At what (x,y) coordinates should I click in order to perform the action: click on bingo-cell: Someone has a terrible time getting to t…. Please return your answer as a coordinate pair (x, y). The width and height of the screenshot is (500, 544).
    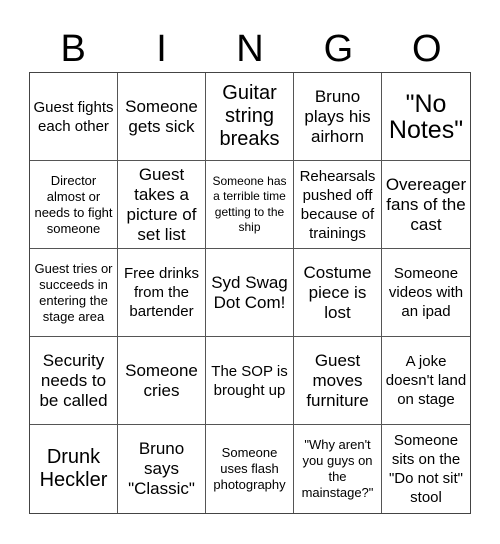
    Looking at the image, I should click on (250, 205).